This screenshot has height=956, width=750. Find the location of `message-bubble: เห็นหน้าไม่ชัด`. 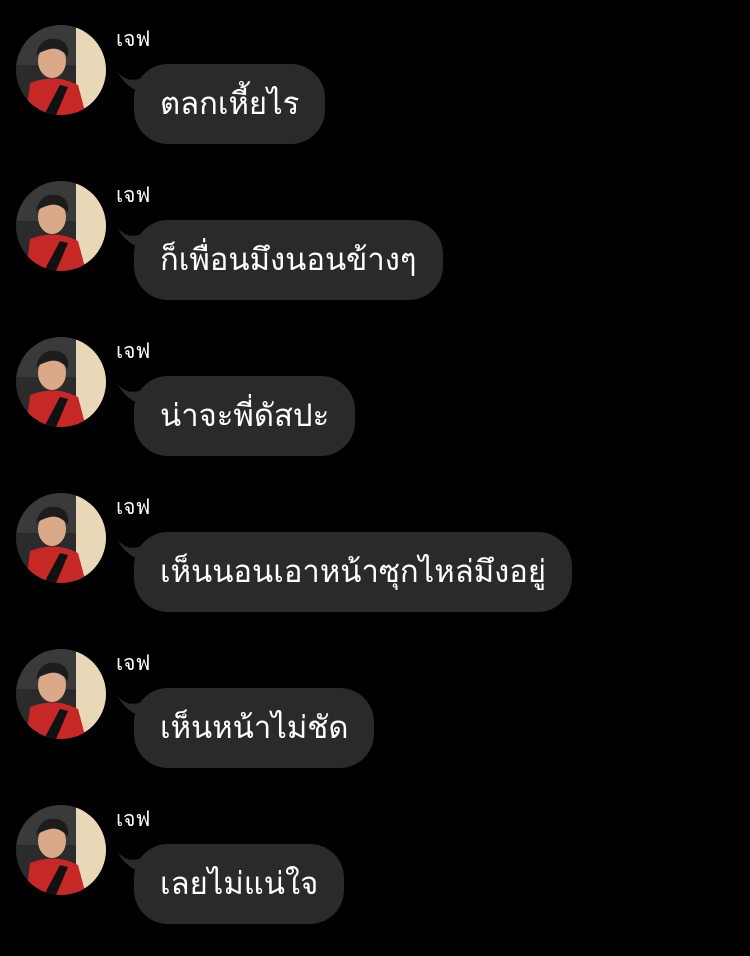

message-bubble: เห็นหน้าไม่ชัด is located at coordinates (254, 728).